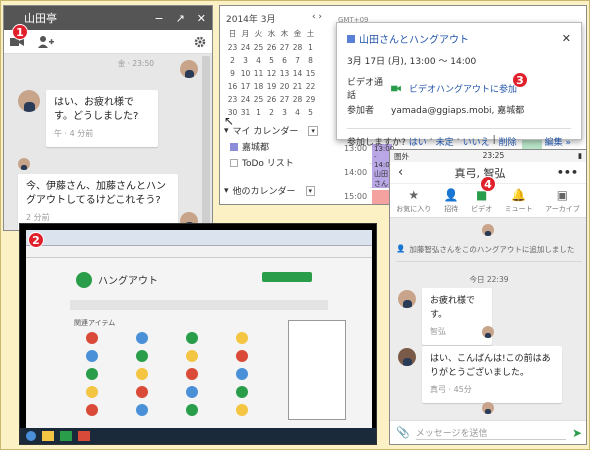 The height and width of the screenshot is (450, 590). I want to click on day-cell: 19, so click(271, 86).